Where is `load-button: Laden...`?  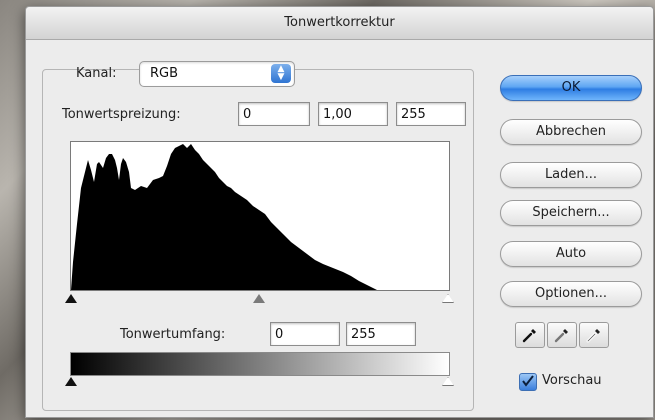 load-button: Laden... is located at coordinates (571, 175).